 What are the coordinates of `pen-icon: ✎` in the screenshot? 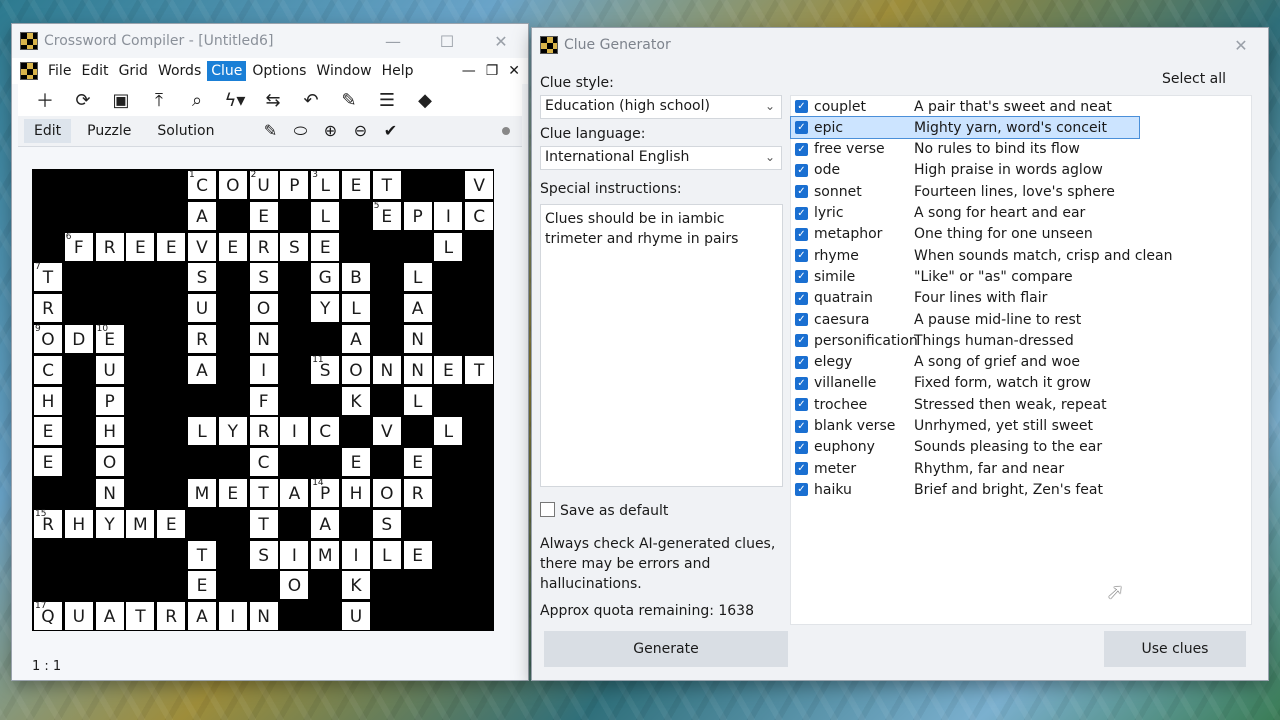 It's located at (349, 100).